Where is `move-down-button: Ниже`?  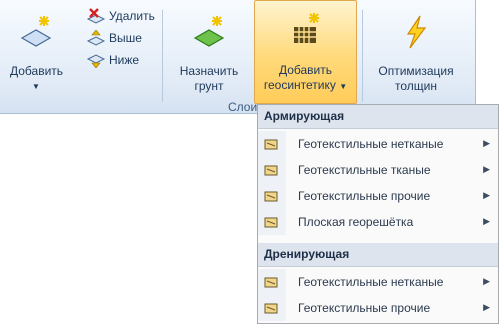
move-down-button: Ниже is located at coordinates (112, 60).